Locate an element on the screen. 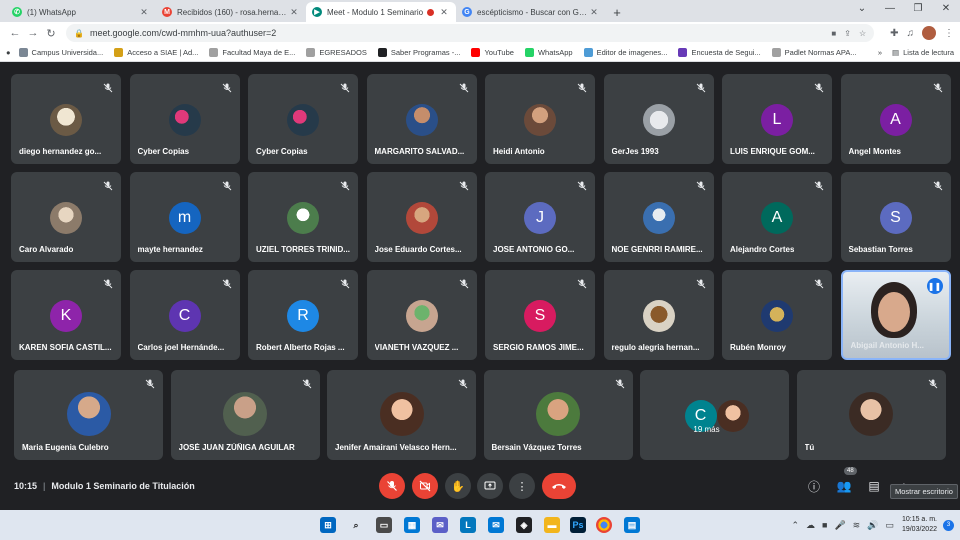  classroom-icon: L is located at coordinates (468, 525).